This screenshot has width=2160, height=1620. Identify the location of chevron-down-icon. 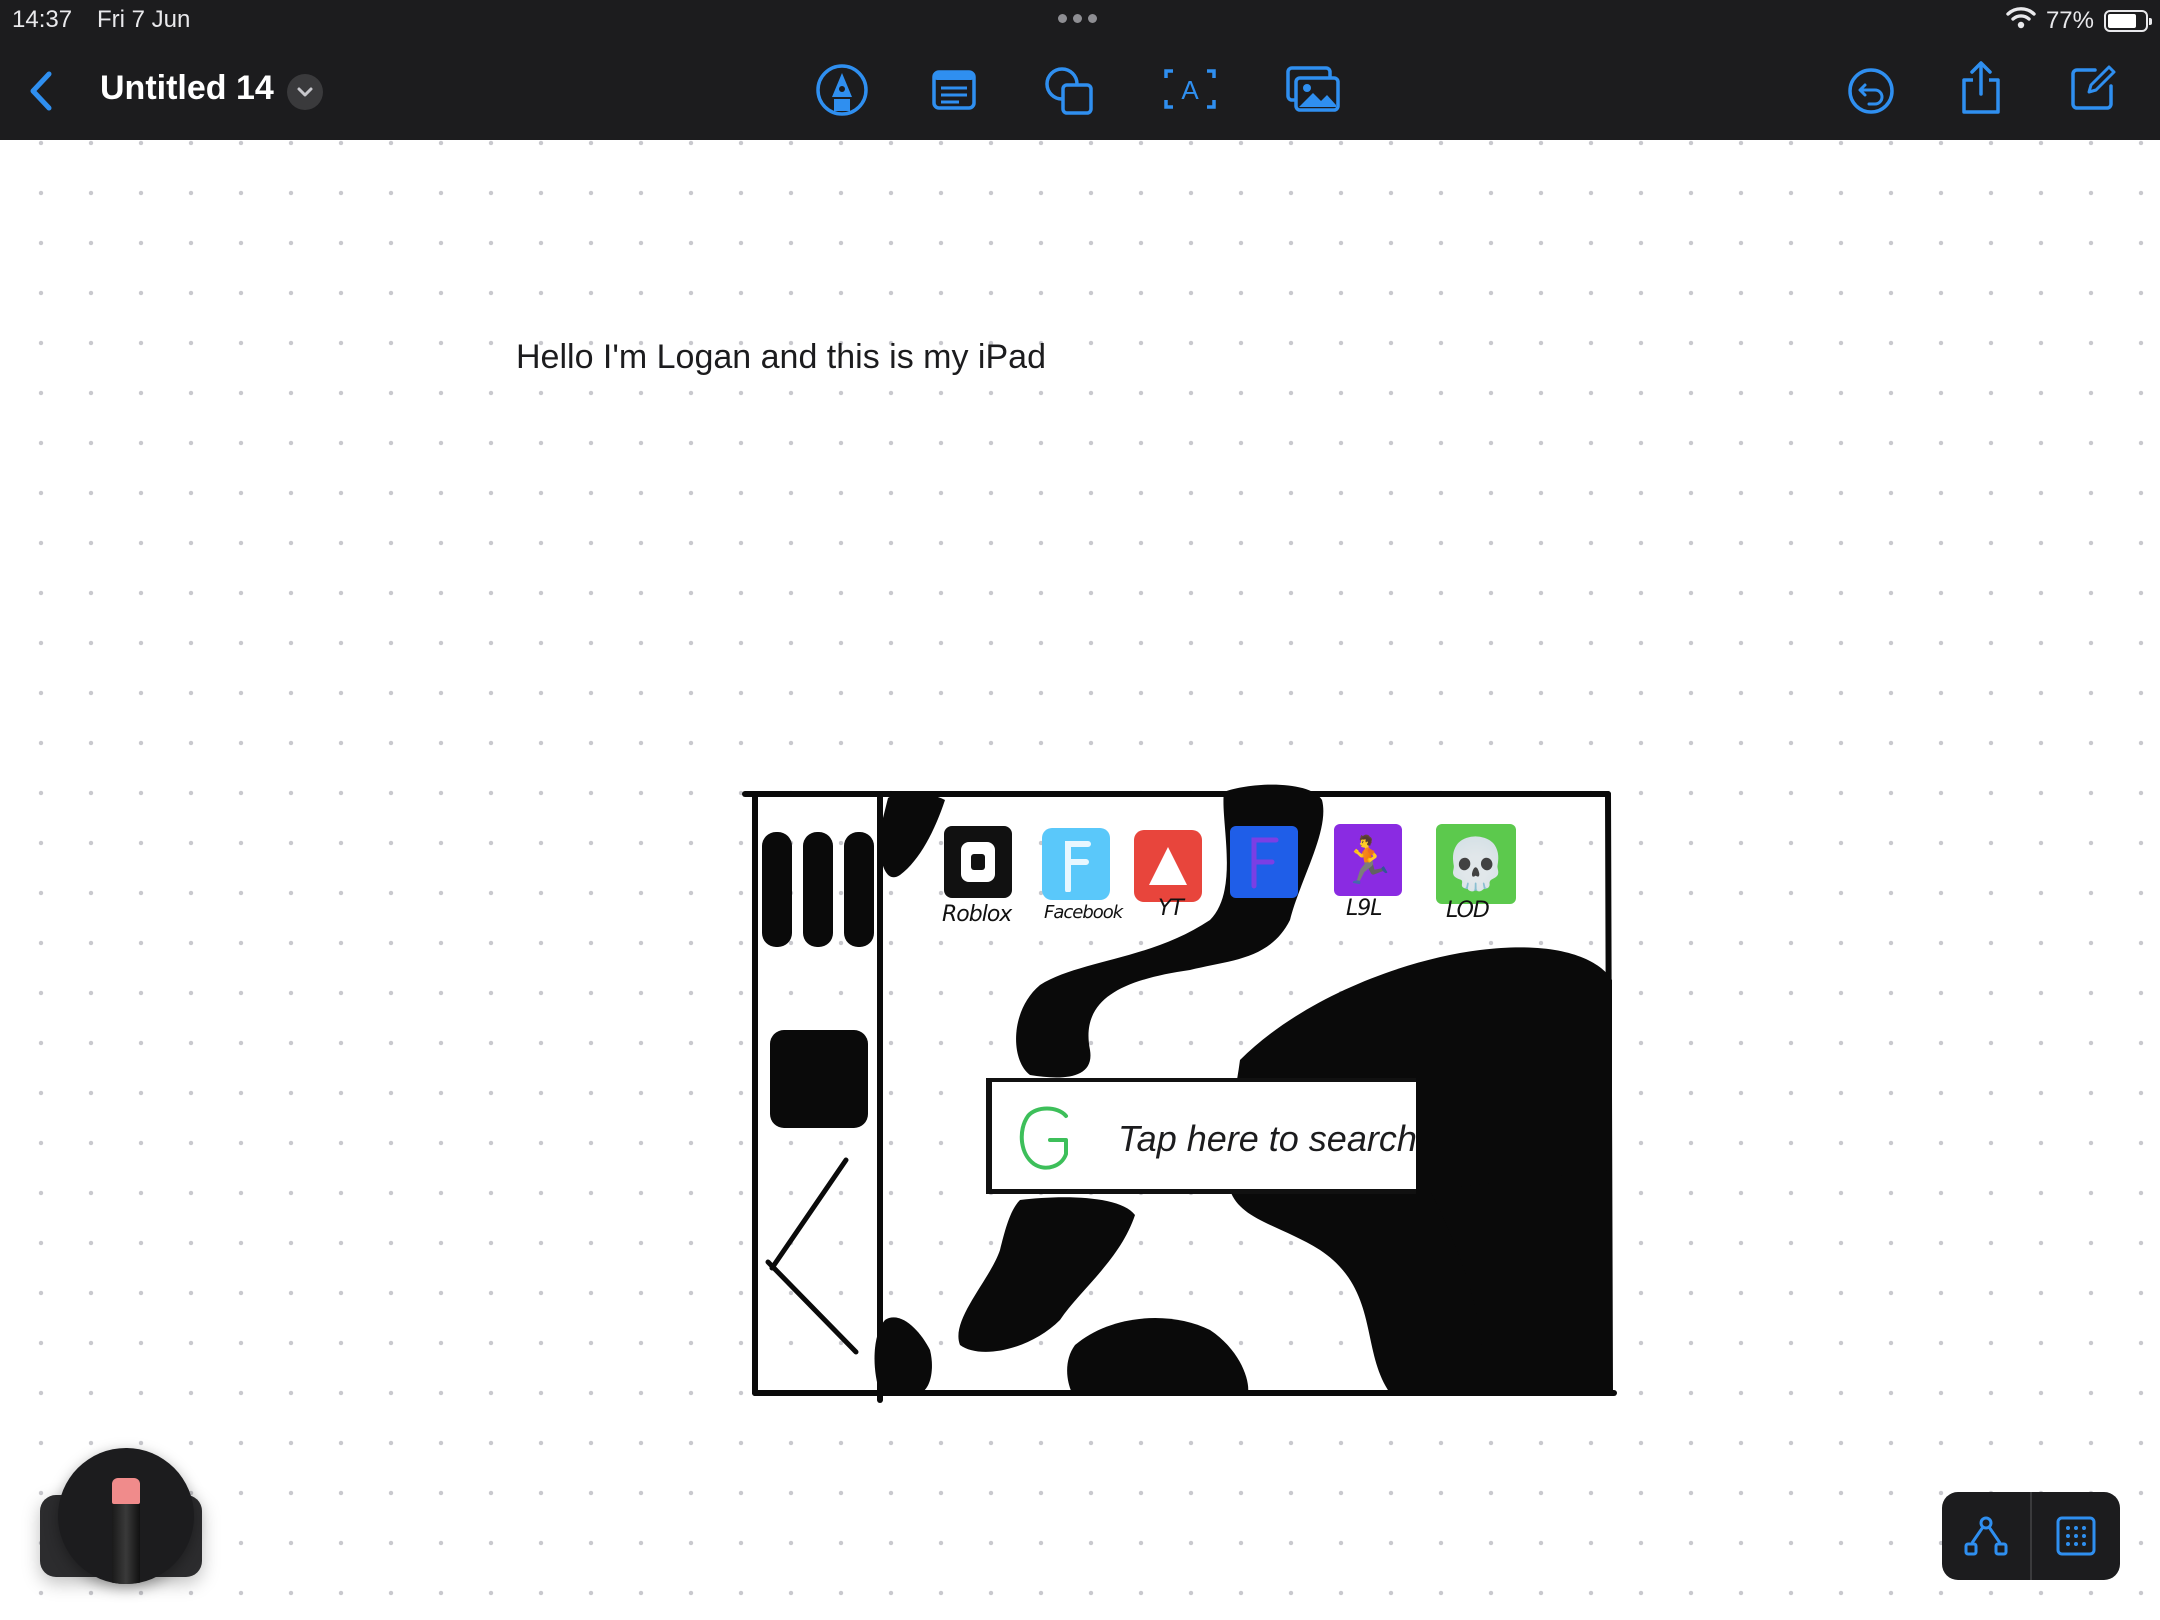
(305, 92).